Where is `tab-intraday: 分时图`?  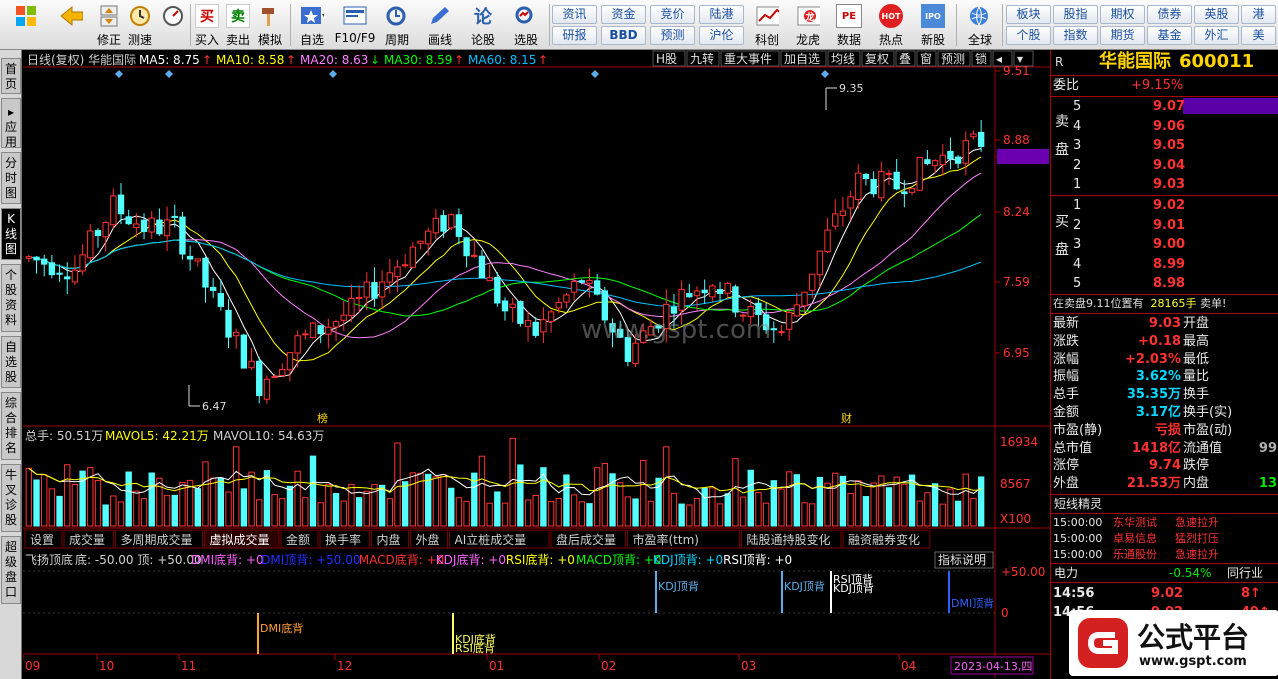 tab-intraday: 分时图 is located at coordinates (11, 178).